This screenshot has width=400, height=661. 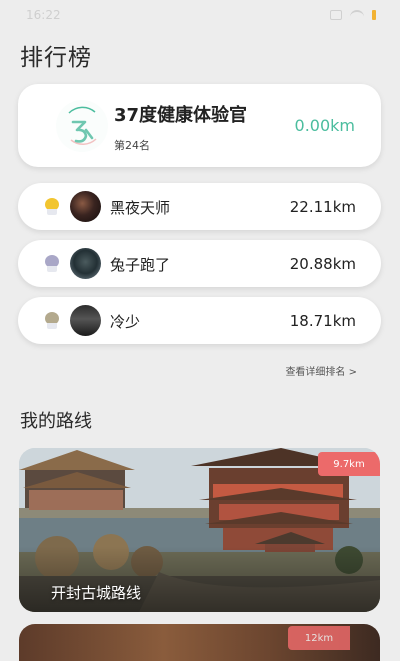 What do you see at coordinates (43, 15) in the screenshot?
I see `status-time: 16:22` at bounding box center [43, 15].